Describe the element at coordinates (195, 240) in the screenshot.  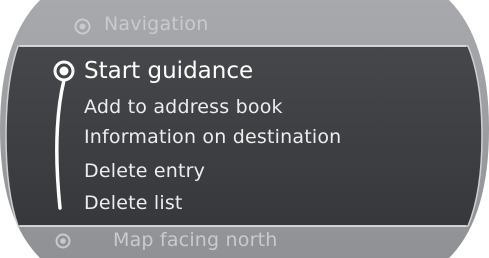
I see `map-facing-north-option: Map facing north` at that location.